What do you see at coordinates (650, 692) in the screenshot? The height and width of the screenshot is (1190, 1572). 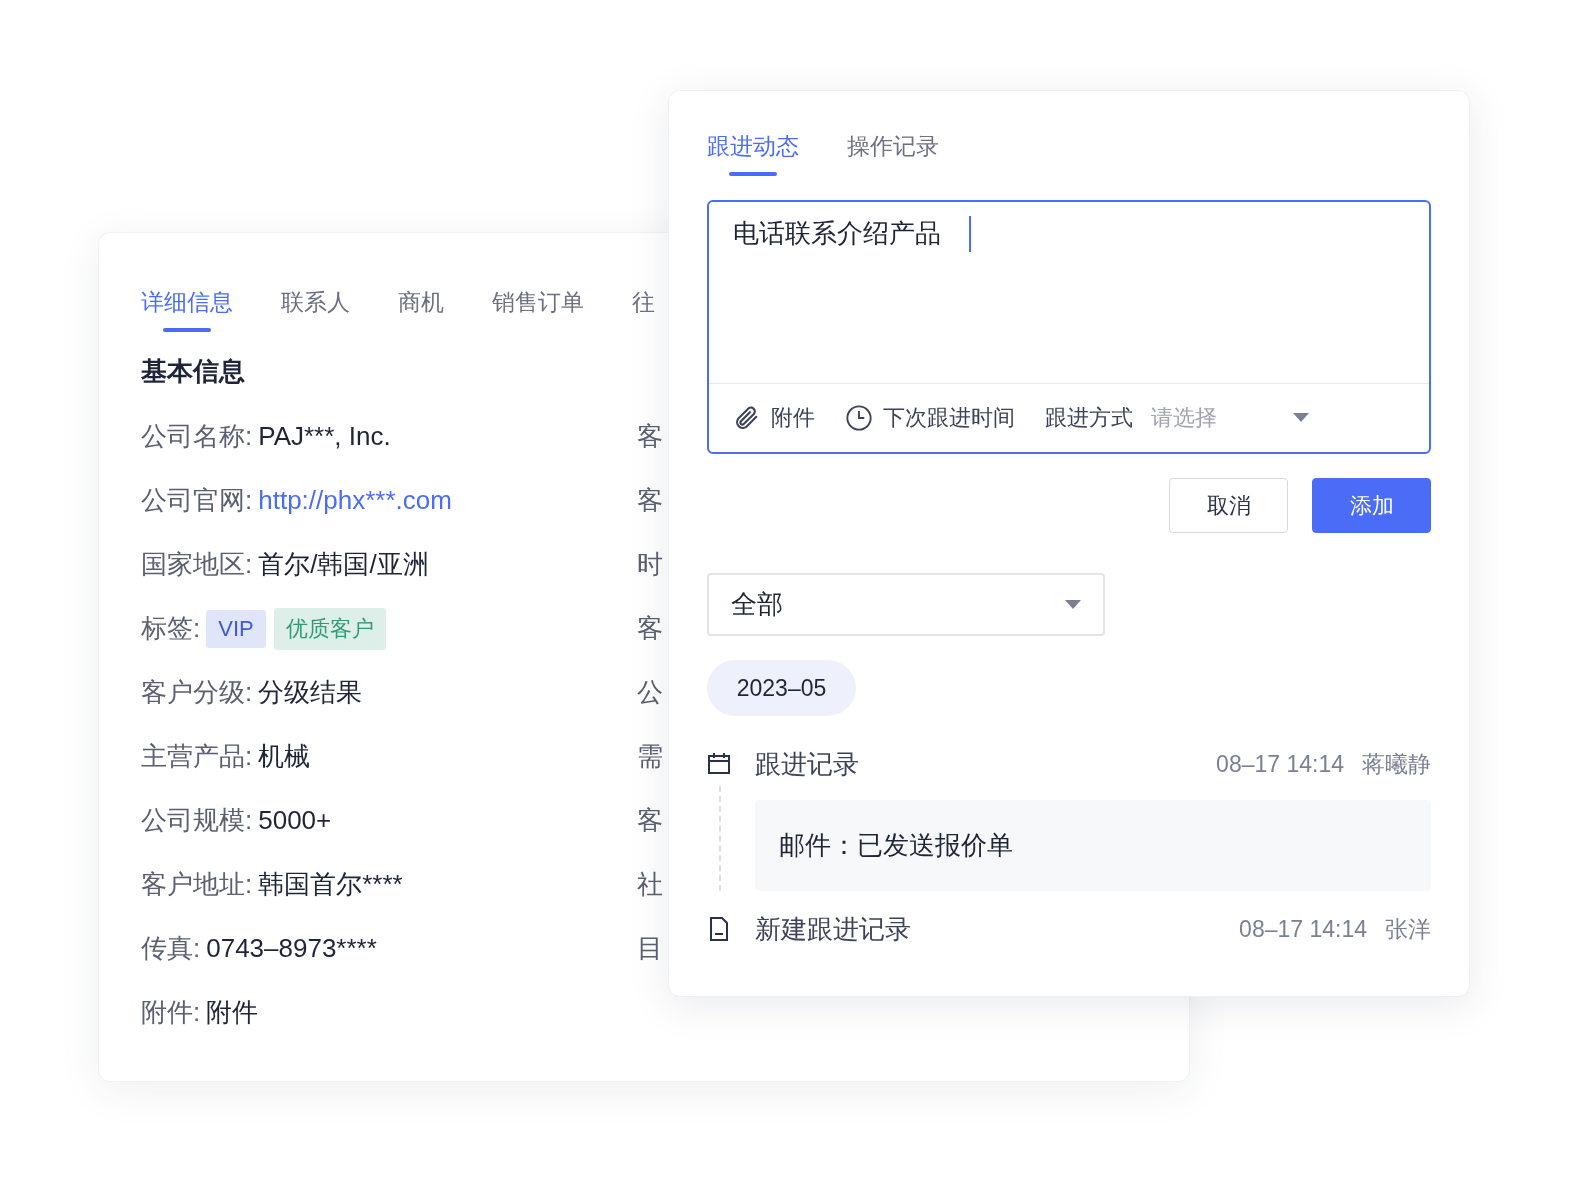 I see `field-label: 公` at bounding box center [650, 692].